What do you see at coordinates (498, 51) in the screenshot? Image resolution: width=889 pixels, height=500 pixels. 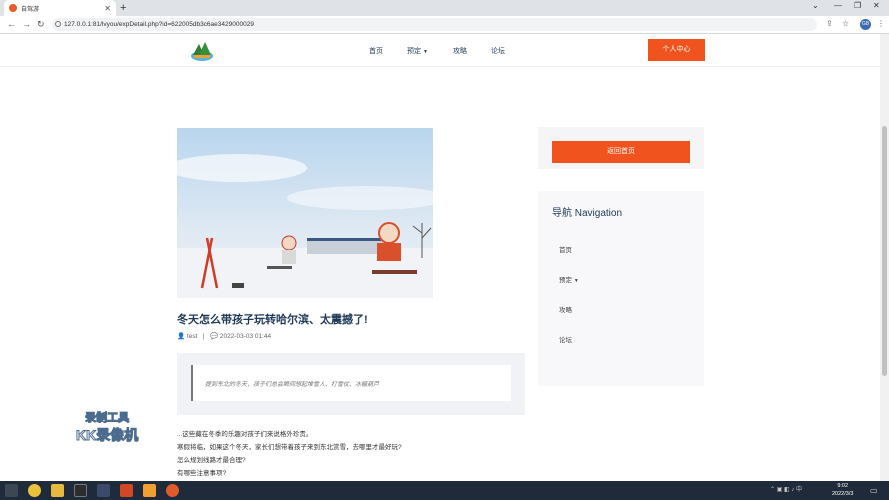 I see `nav-forum: 论坛` at bounding box center [498, 51].